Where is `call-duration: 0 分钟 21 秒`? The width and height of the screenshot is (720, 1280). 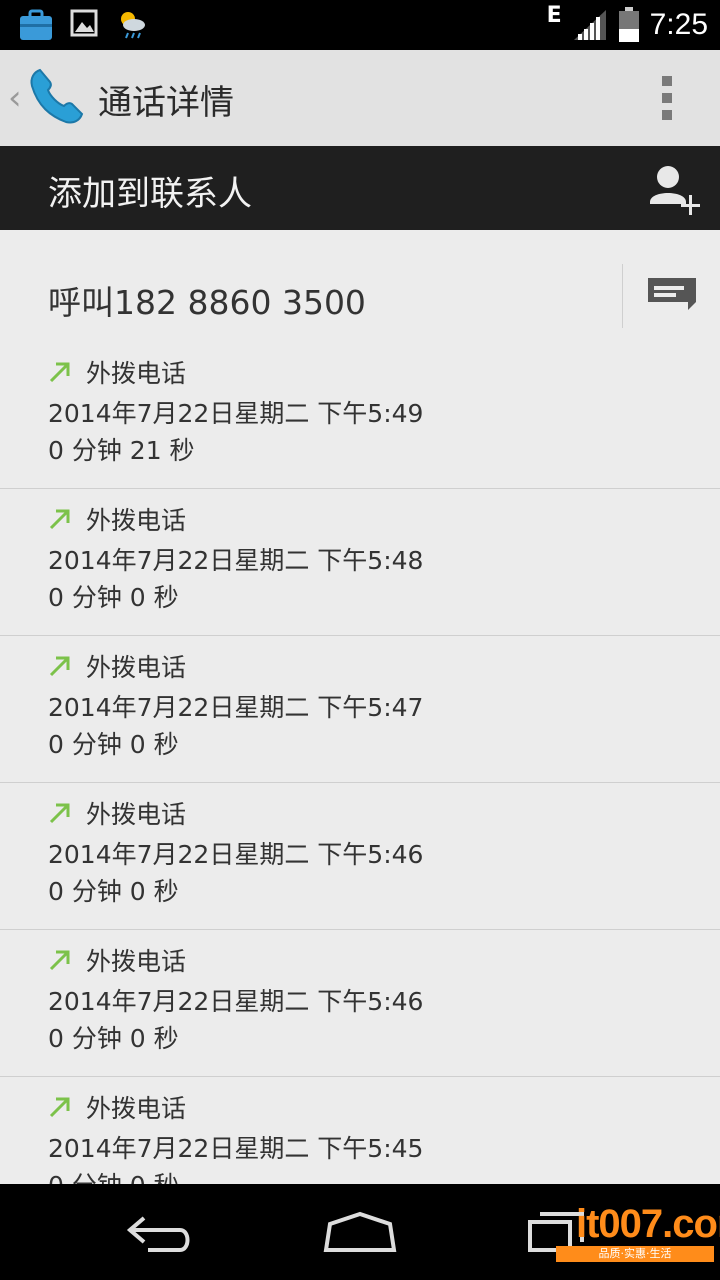
call-duration: 0 分钟 21 秒 is located at coordinates (121, 450).